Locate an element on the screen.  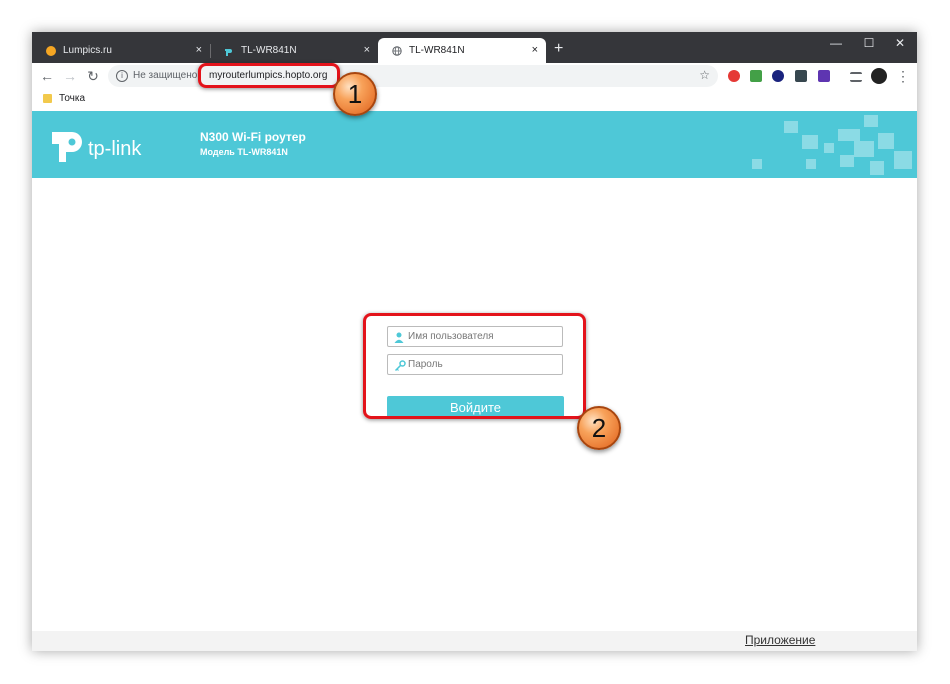
tplink-favicon is located at coordinates (229, 51).